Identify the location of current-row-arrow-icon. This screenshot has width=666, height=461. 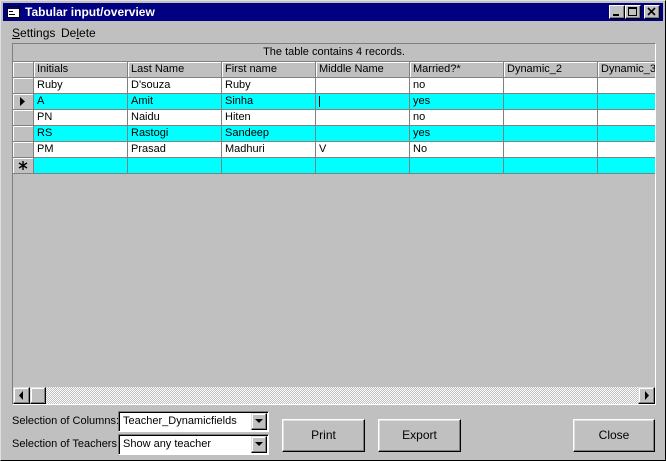
(22, 101).